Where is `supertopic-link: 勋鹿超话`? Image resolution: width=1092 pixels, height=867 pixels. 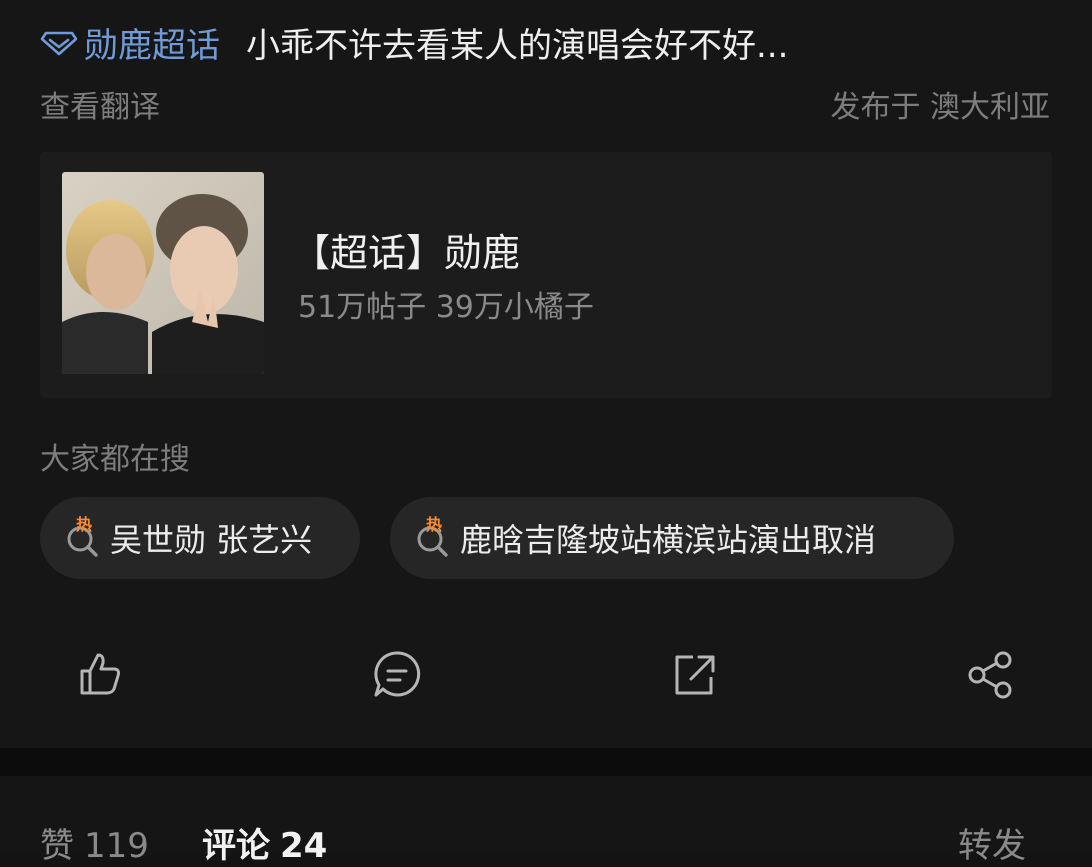
supertopic-link: 勋鹿超话 is located at coordinates (130, 42).